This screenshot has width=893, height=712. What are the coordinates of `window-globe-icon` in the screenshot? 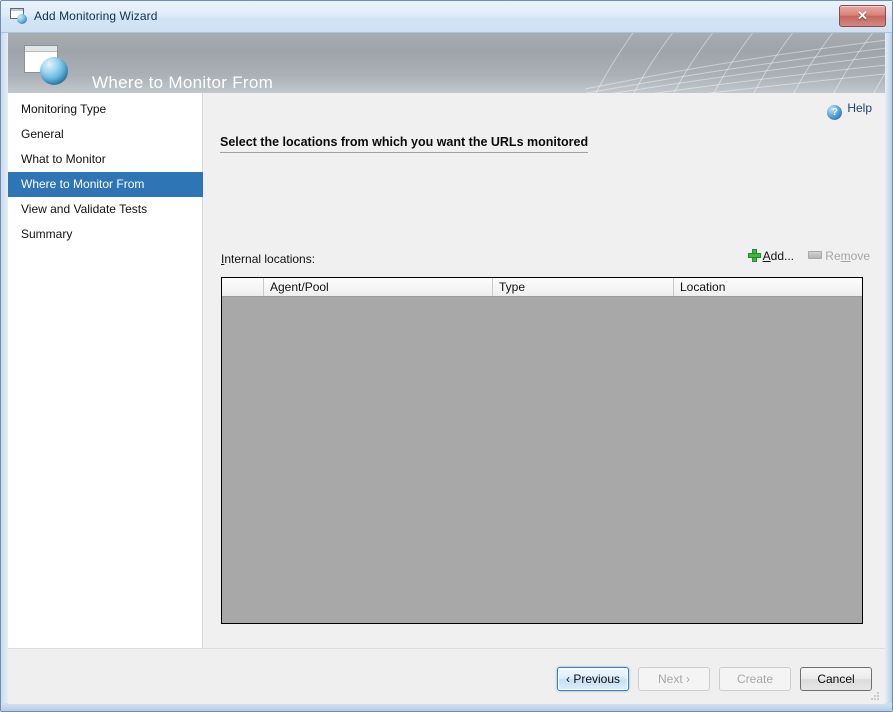 It's located at (19, 16).